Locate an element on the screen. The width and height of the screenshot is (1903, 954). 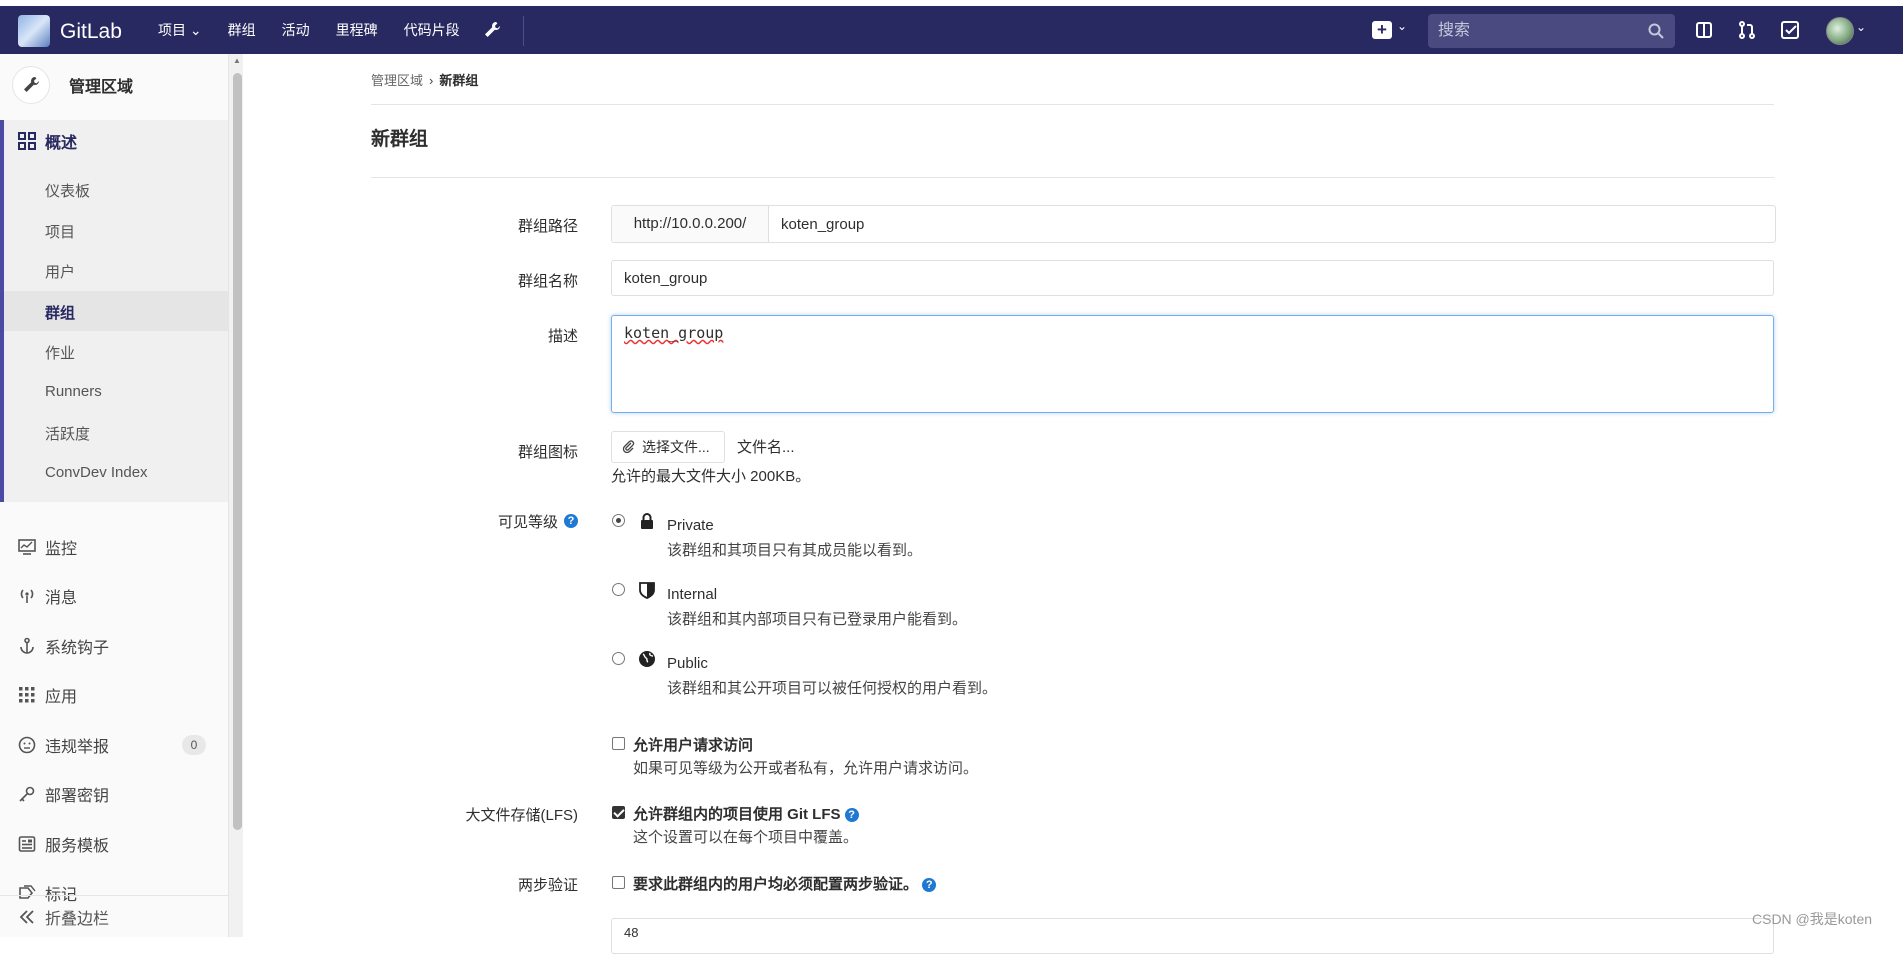
lock-icon is located at coordinates (647, 521).